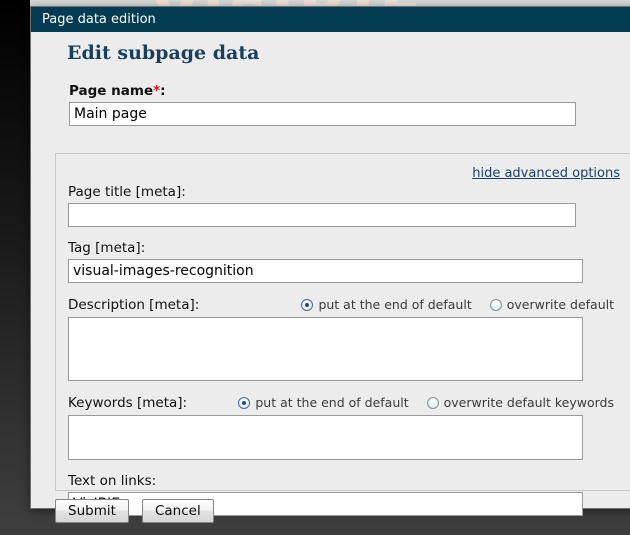 The height and width of the screenshot is (535, 630). I want to click on advanced-toggle-row: hide advanced options, so click(344, 171).